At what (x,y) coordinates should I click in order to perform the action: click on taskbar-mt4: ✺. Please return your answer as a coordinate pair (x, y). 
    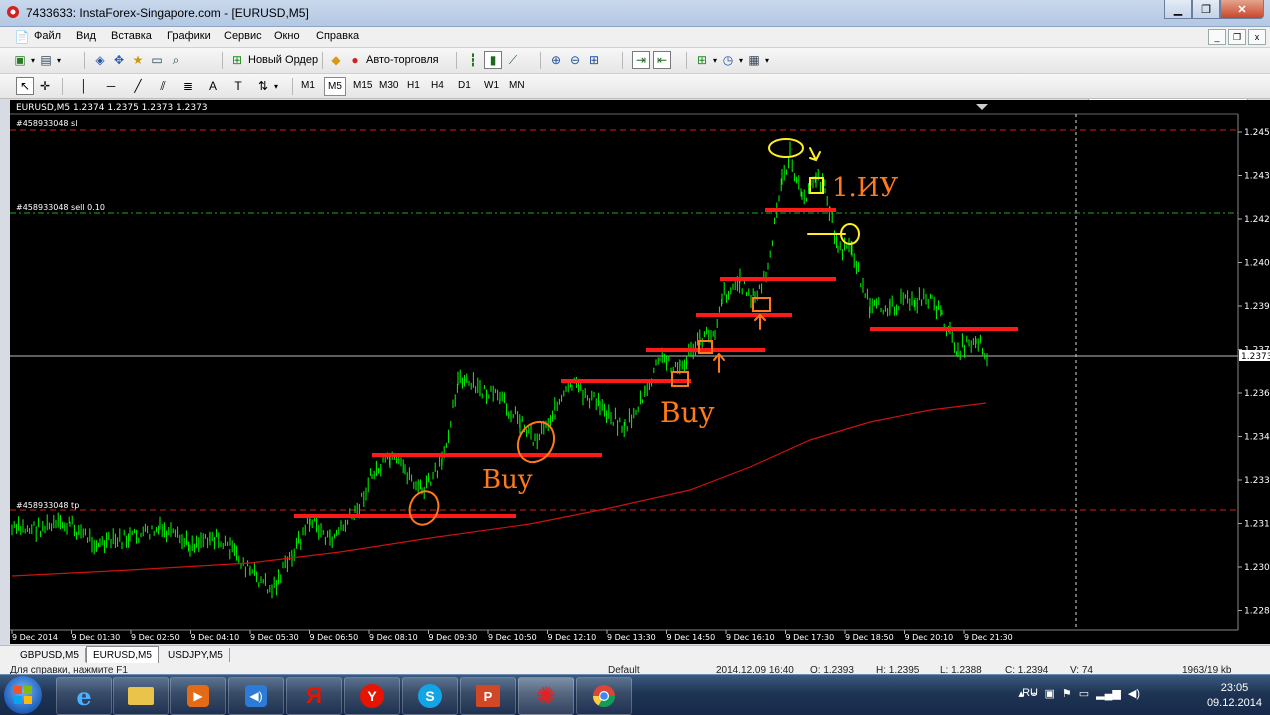
    Looking at the image, I should click on (546, 696).